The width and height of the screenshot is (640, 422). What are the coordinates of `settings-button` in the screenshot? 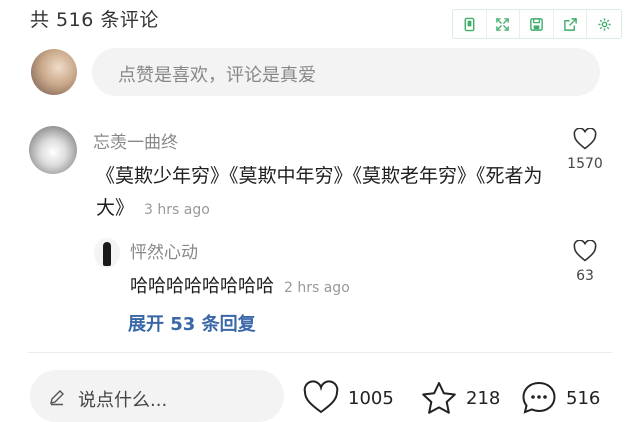 It's located at (604, 24).